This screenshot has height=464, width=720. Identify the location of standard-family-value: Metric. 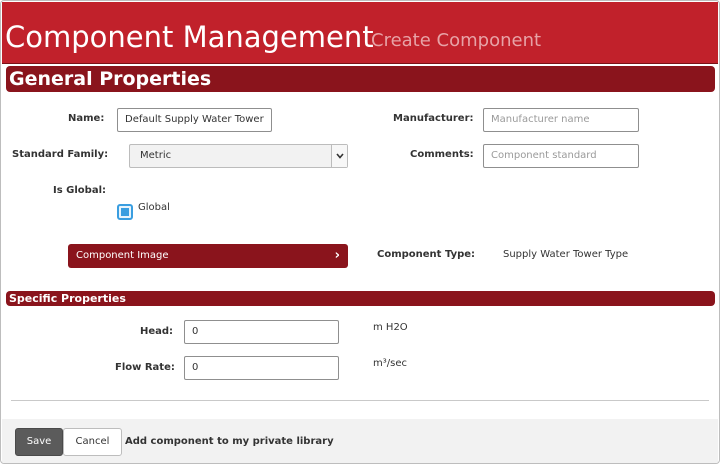
(156, 155).